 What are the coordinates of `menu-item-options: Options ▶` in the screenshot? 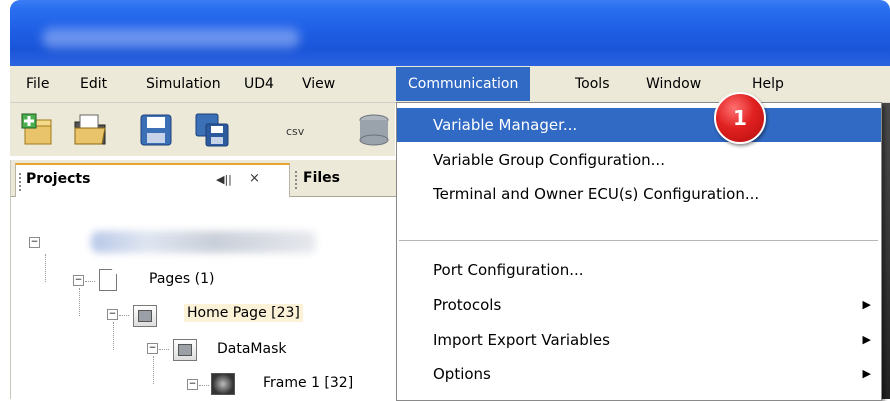 It's located at (639, 374).